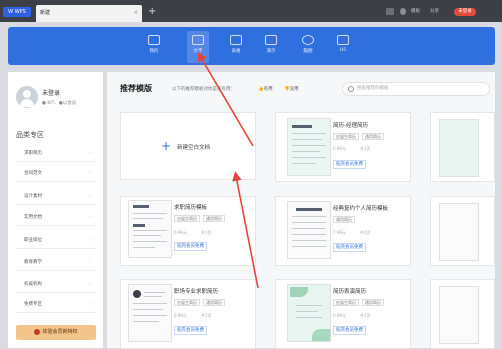  What do you see at coordinates (33, 262) in the screenshot?
I see `category-label: 教育教学` at bounding box center [33, 262].